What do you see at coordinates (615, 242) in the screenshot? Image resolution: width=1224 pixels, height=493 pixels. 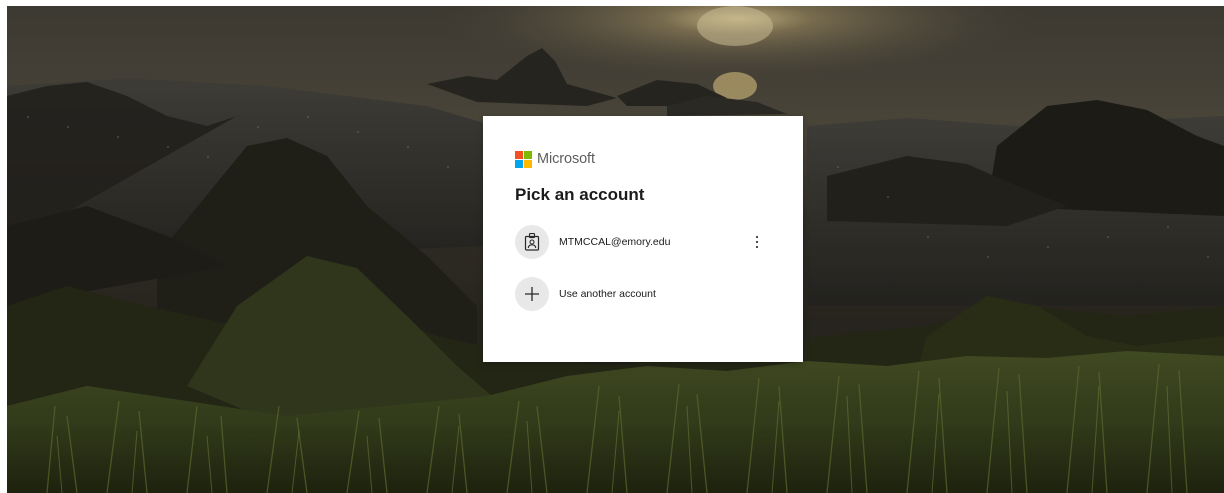 I see `account-email: MTMCCAL@emory.edu` at bounding box center [615, 242].